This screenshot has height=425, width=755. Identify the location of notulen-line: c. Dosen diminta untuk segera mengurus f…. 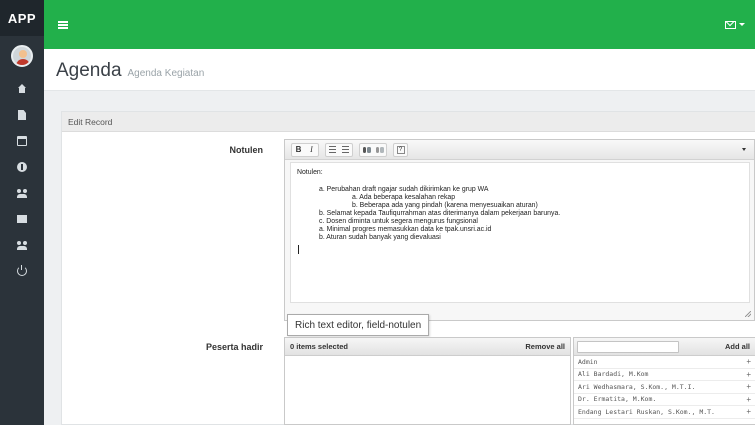
(398, 221).